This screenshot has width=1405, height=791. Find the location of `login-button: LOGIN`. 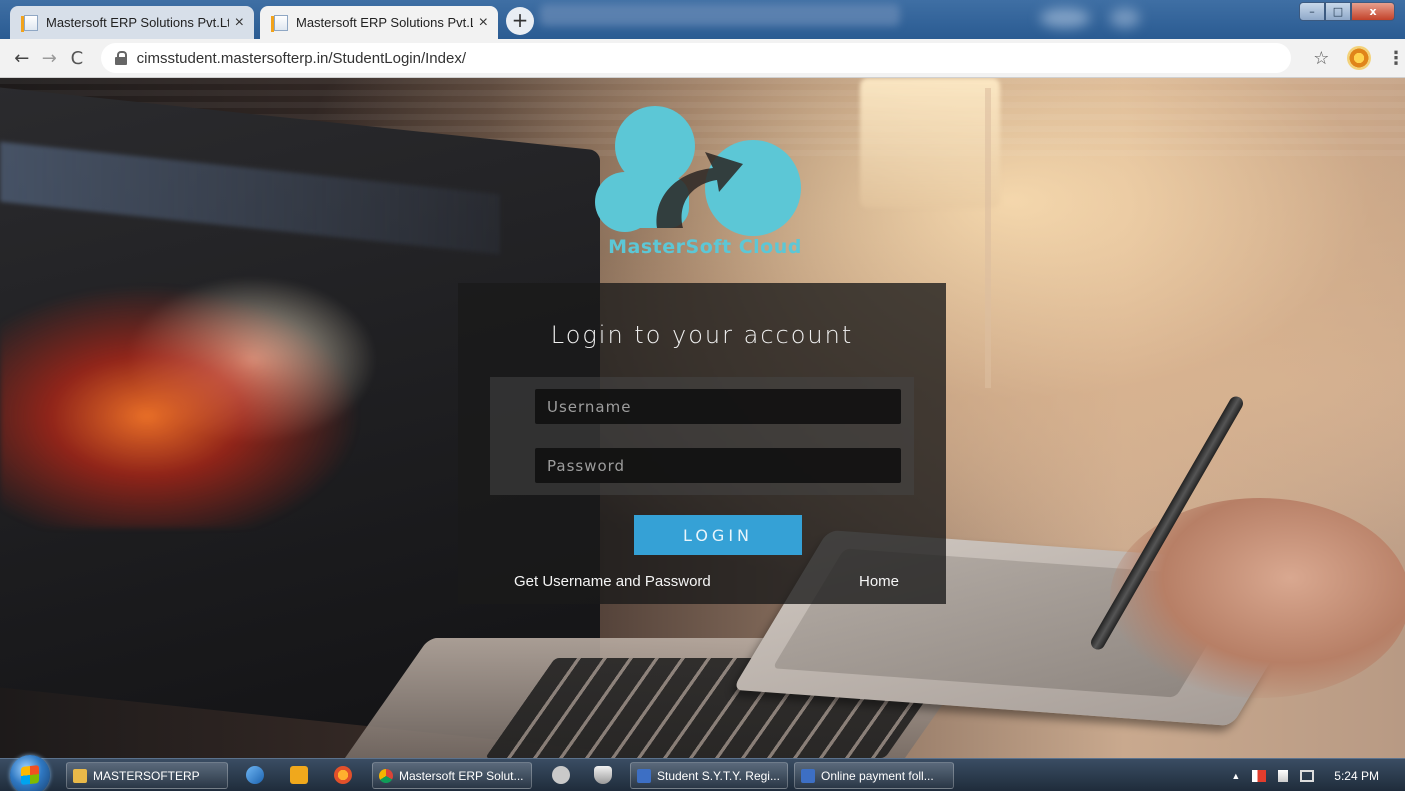

login-button: LOGIN is located at coordinates (718, 535).